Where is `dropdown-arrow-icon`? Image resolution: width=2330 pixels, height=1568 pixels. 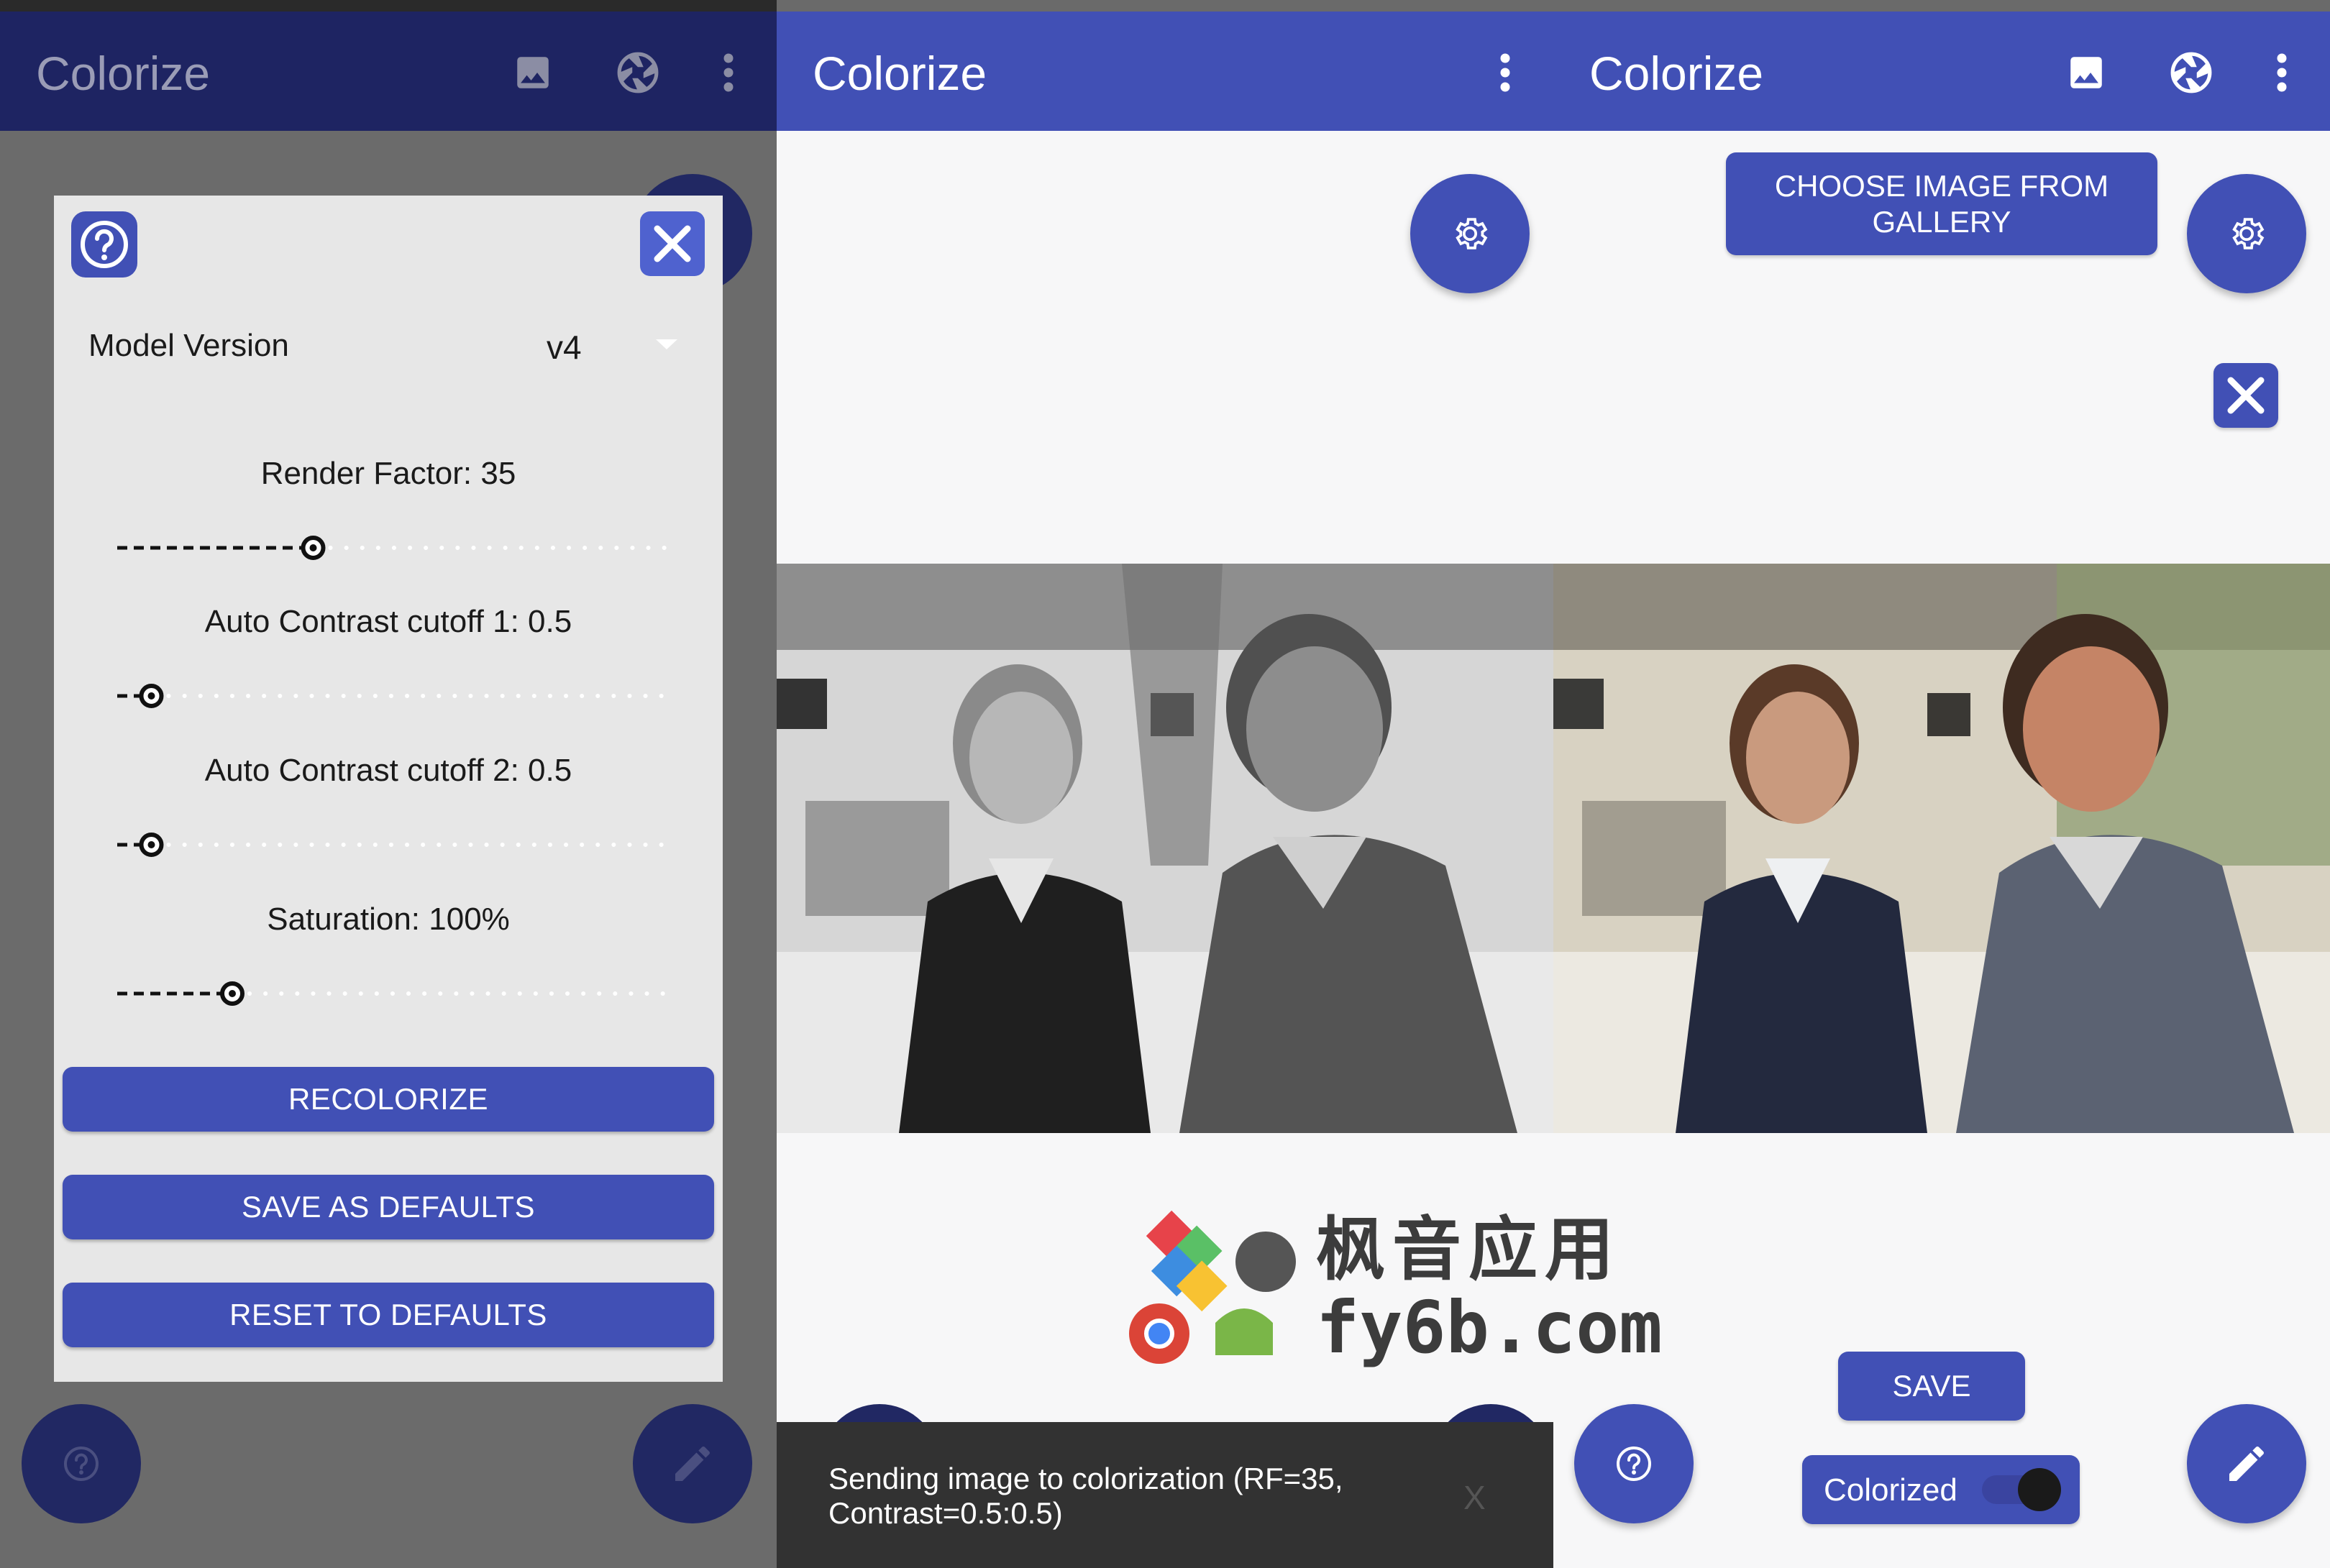 dropdown-arrow-icon is located at coordinates (666, 344).